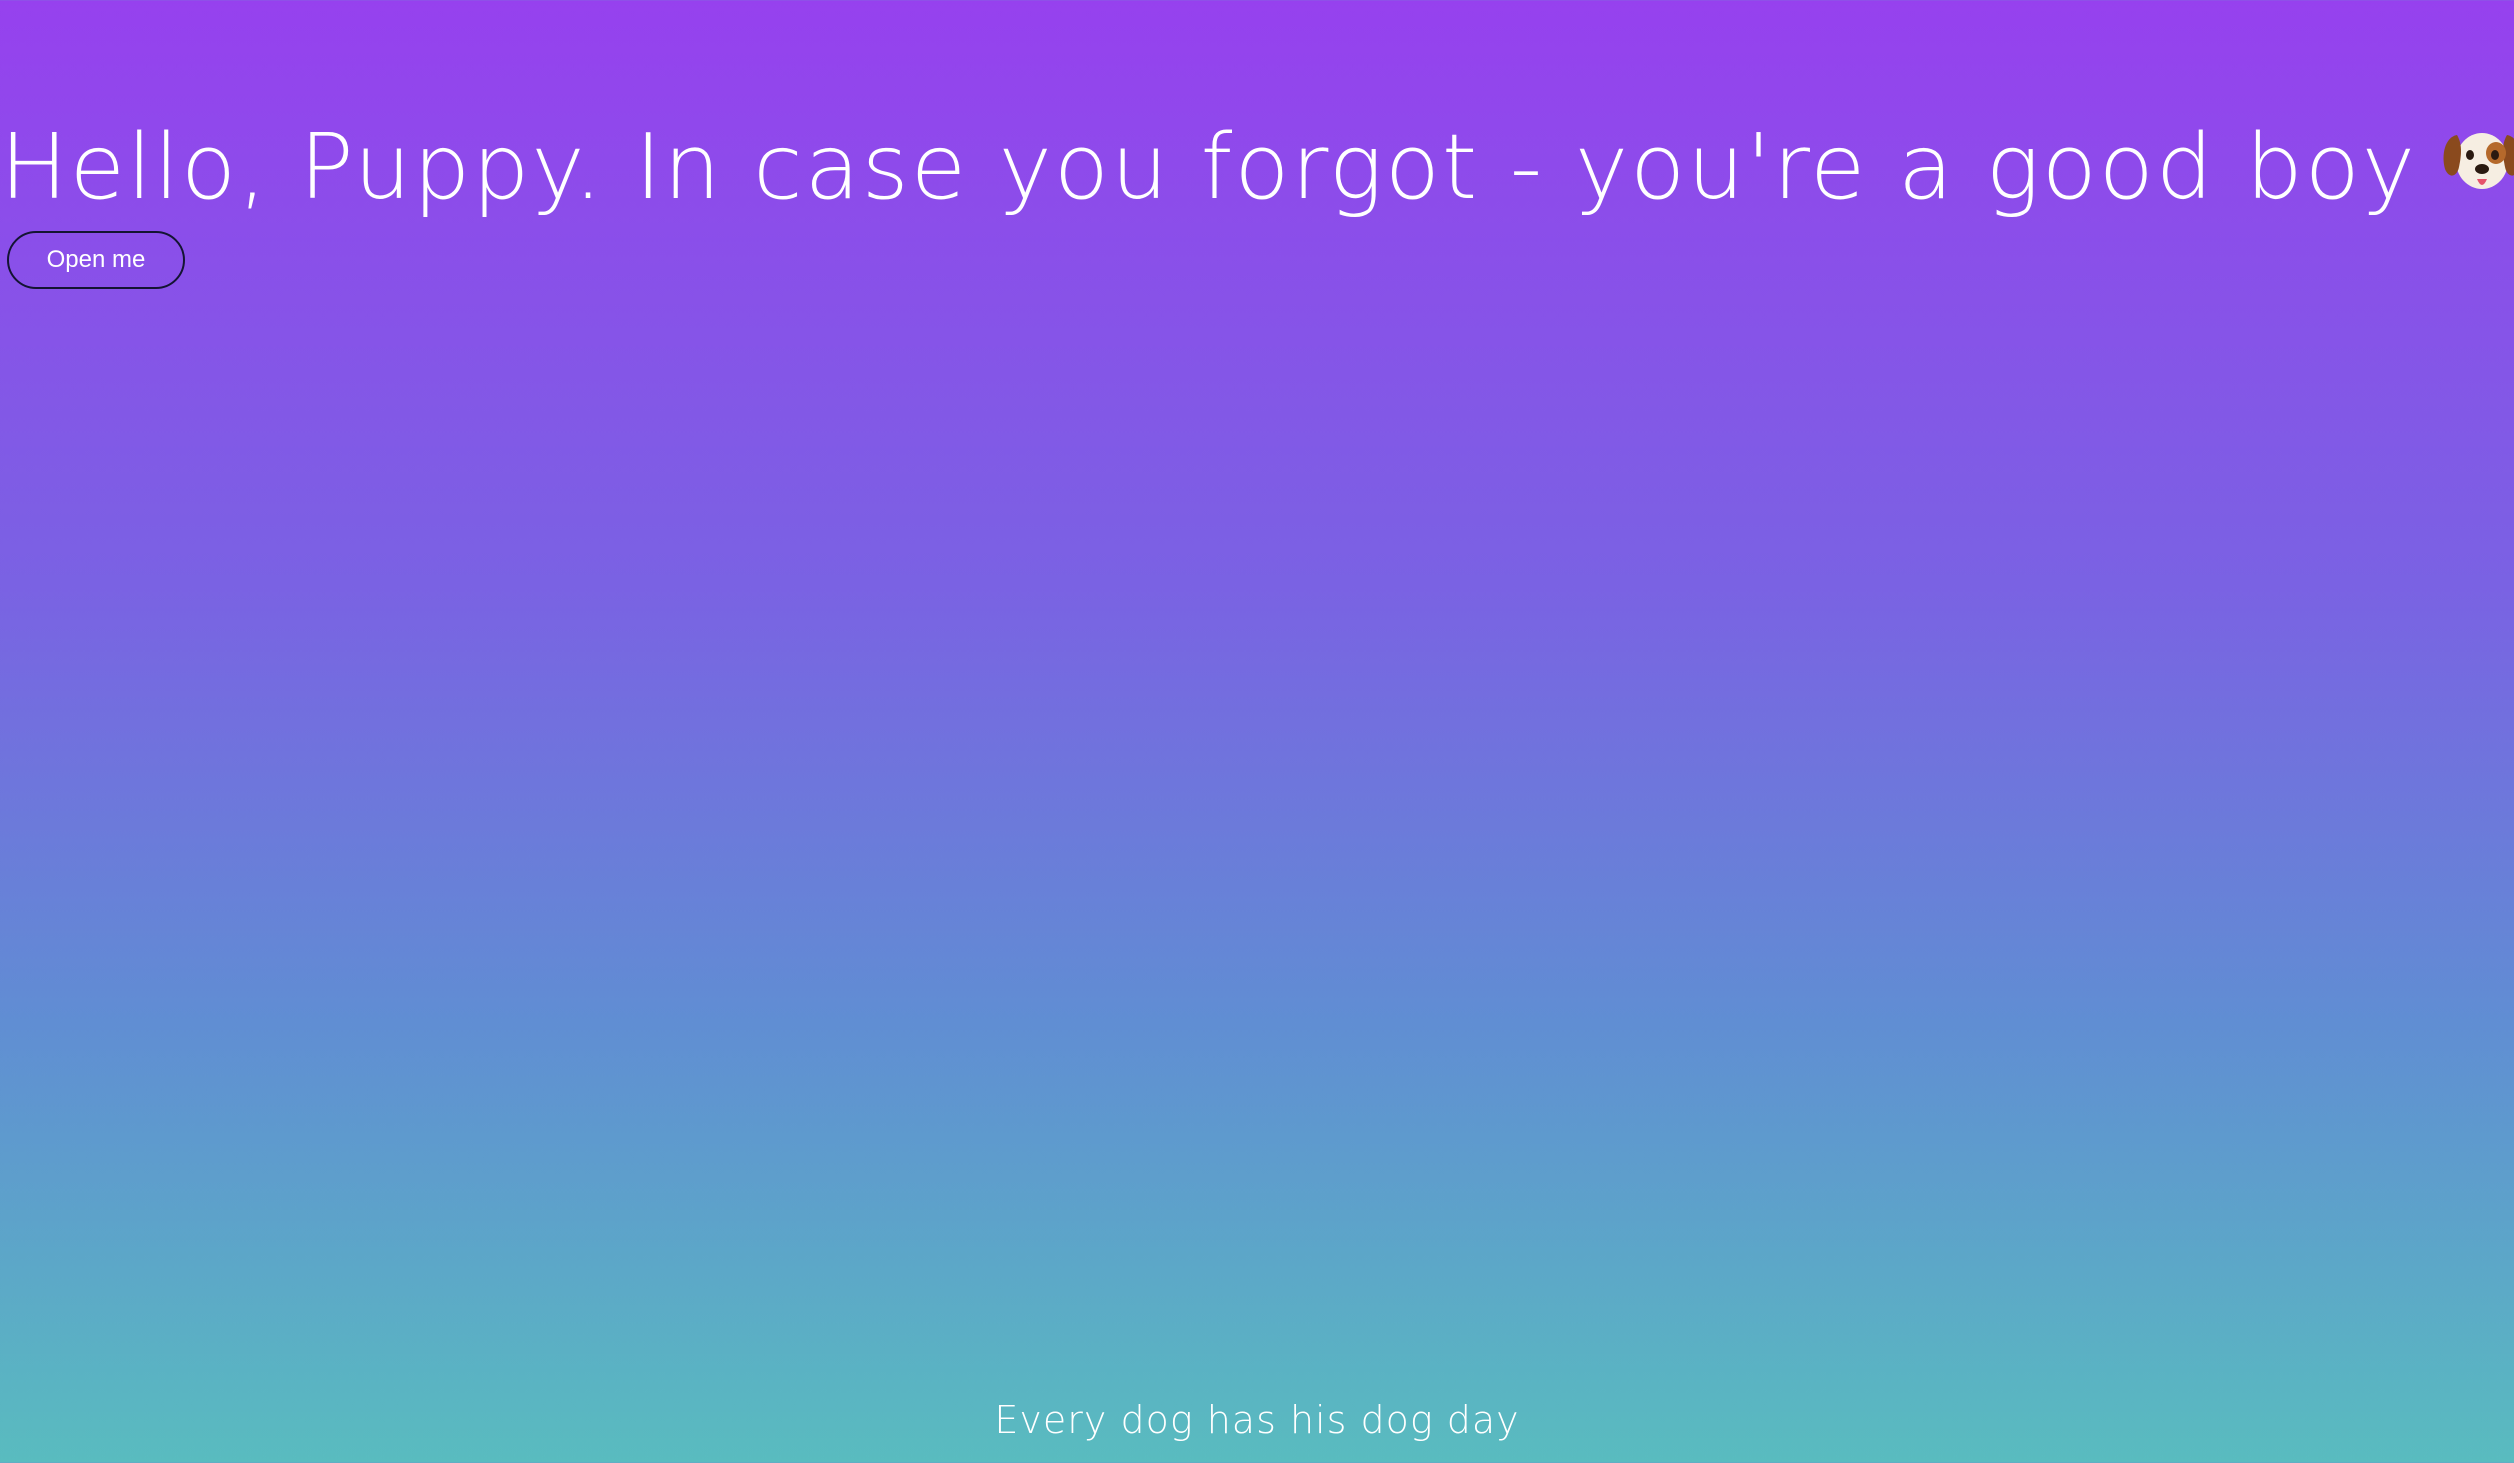 The width and height of the screenshot is (2514, 1463). What do you see at coordinates (1257, 1420) in the screenshot?
I see `footer-text: Every dog has his dog day` at bounding box center [1257, 1420].